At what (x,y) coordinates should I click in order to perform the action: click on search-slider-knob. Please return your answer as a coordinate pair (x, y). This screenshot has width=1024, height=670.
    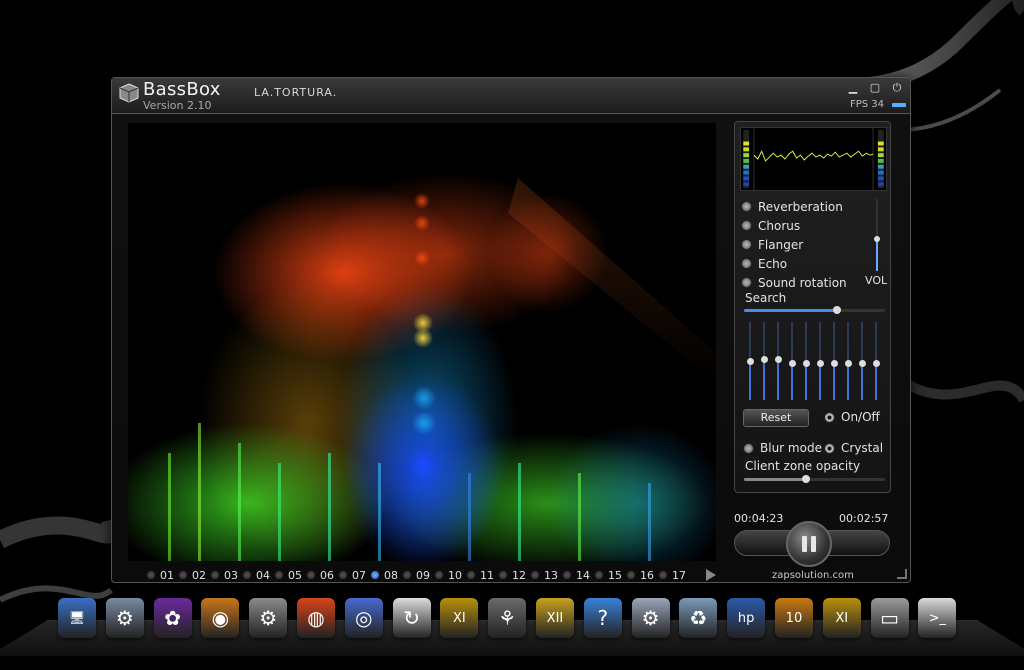
    Looking at the image, I should click on (837, 310).